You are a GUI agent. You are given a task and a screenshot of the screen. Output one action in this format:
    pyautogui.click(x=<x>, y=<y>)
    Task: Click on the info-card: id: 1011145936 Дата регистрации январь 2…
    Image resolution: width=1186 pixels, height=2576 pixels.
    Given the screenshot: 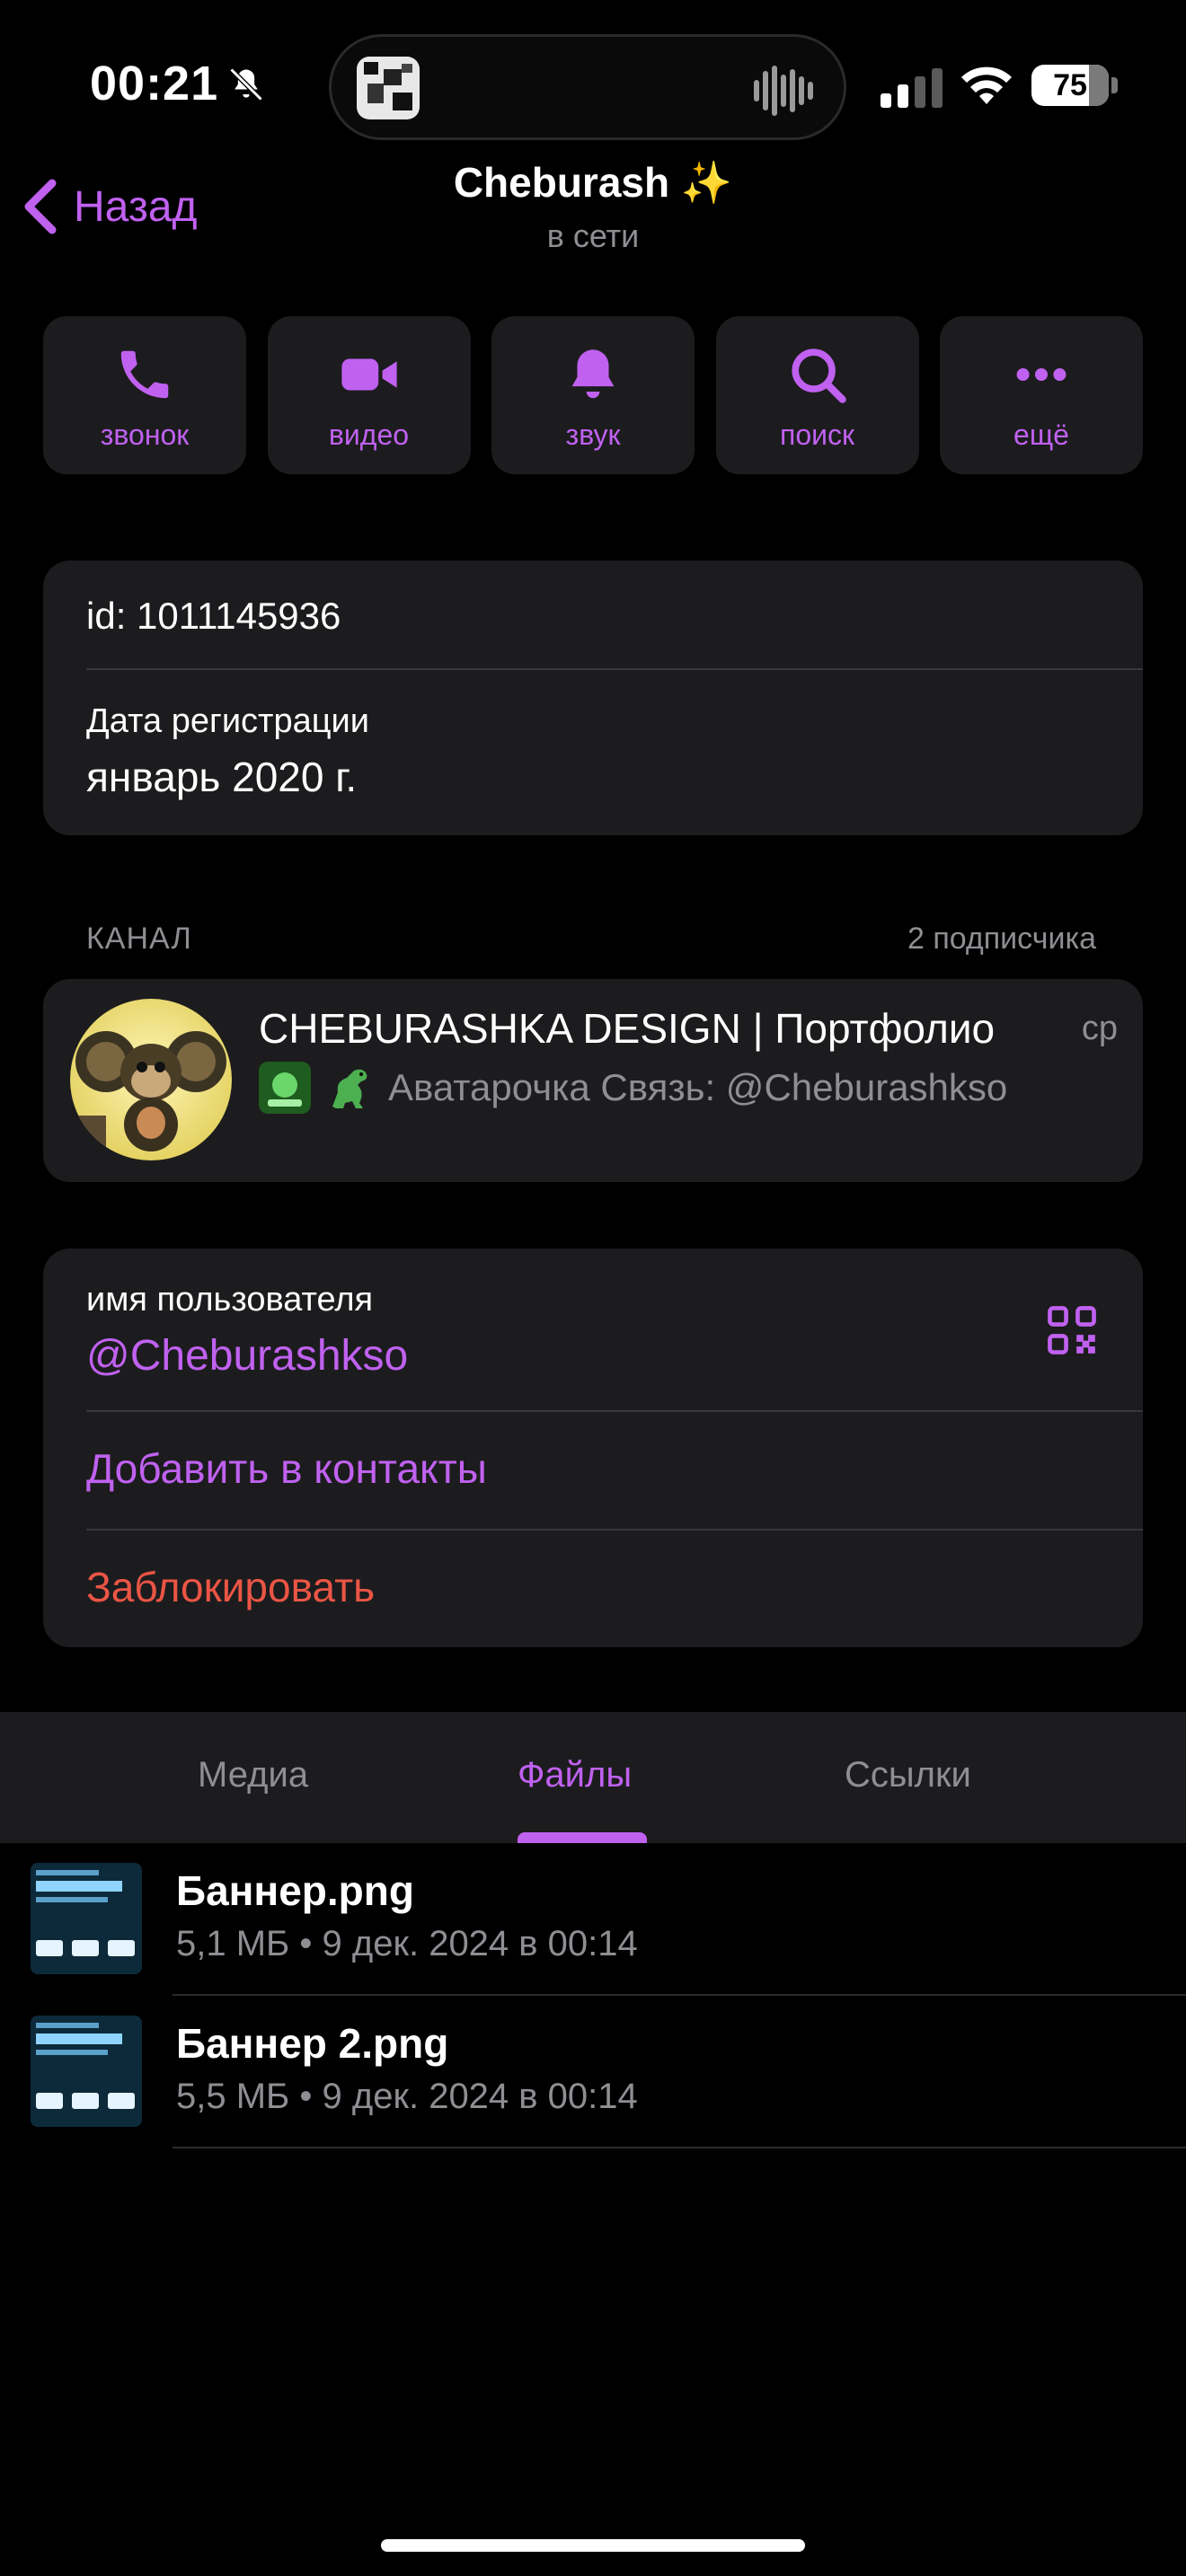 What is the action you would take?
    pyautogui.click(x=593, y=697)
    